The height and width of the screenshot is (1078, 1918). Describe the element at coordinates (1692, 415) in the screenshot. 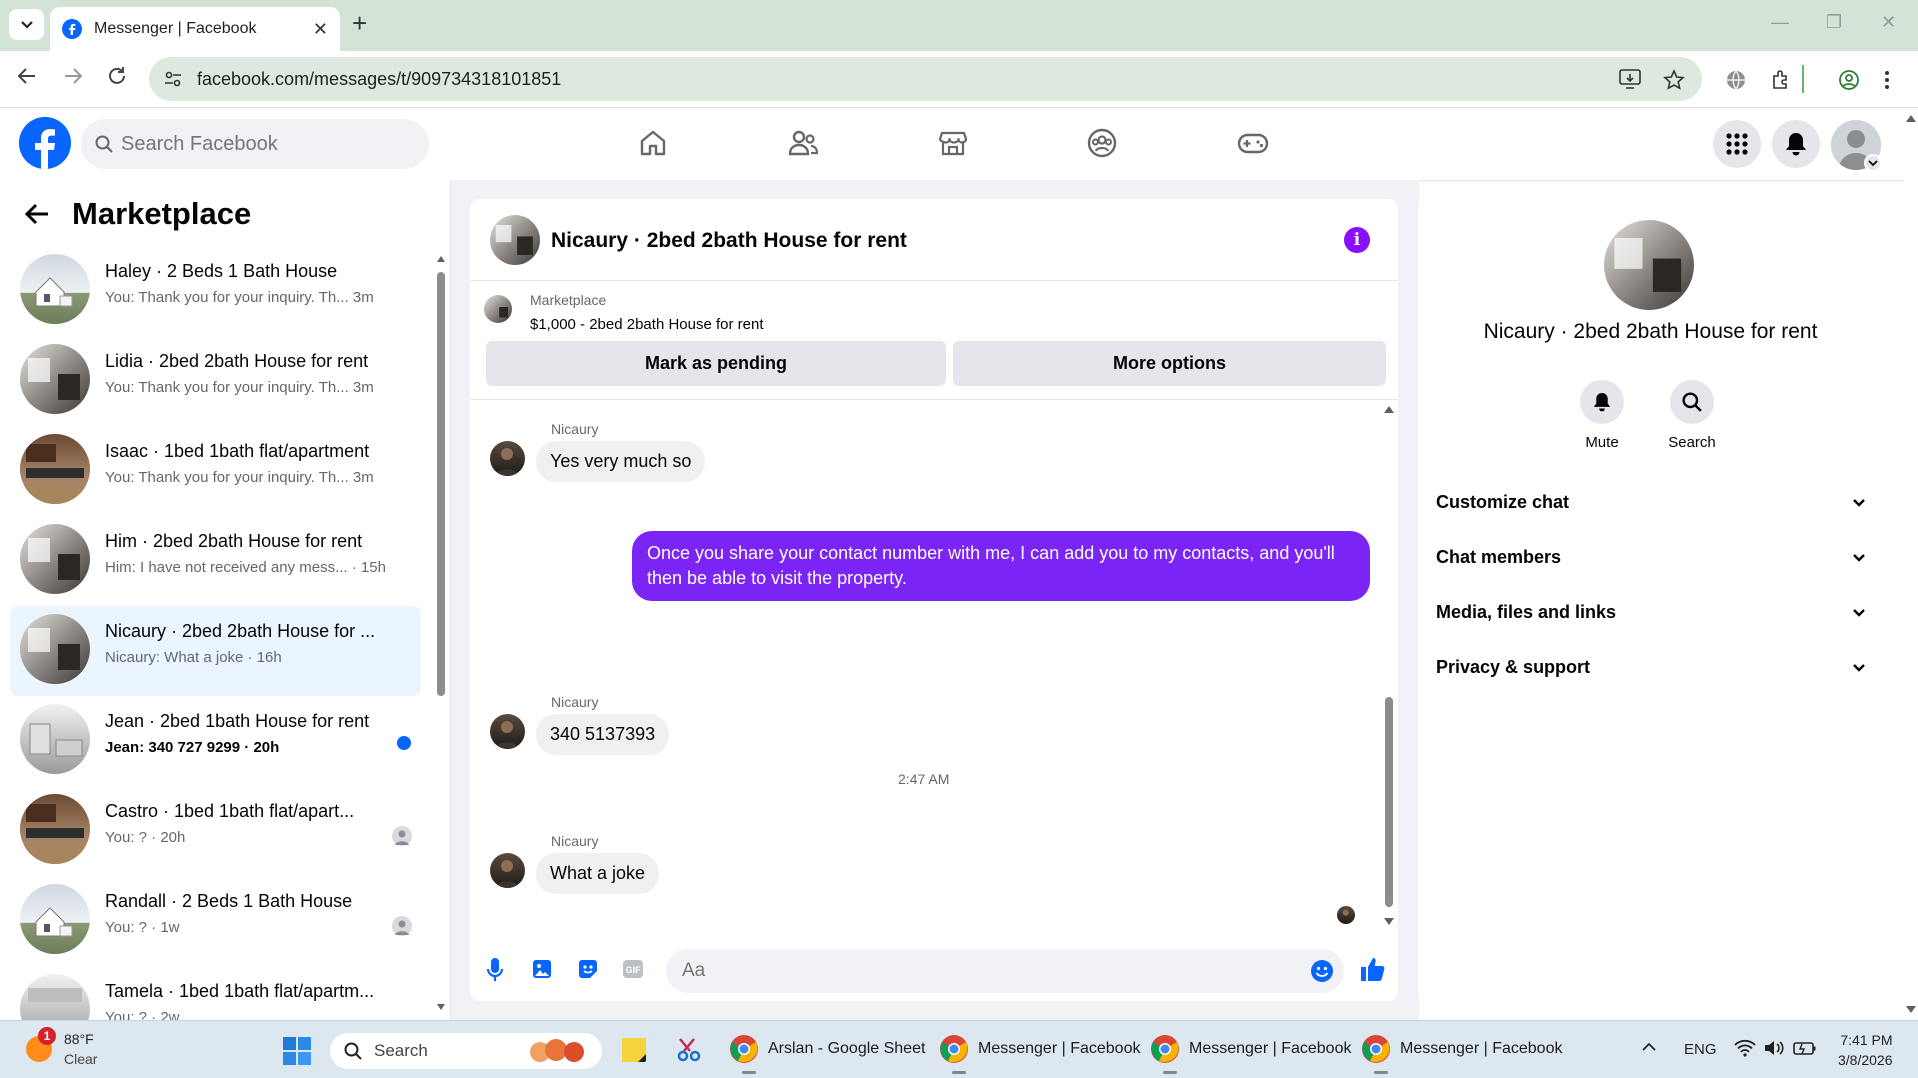

I see `search-in-conversation-button: Search` at that location.